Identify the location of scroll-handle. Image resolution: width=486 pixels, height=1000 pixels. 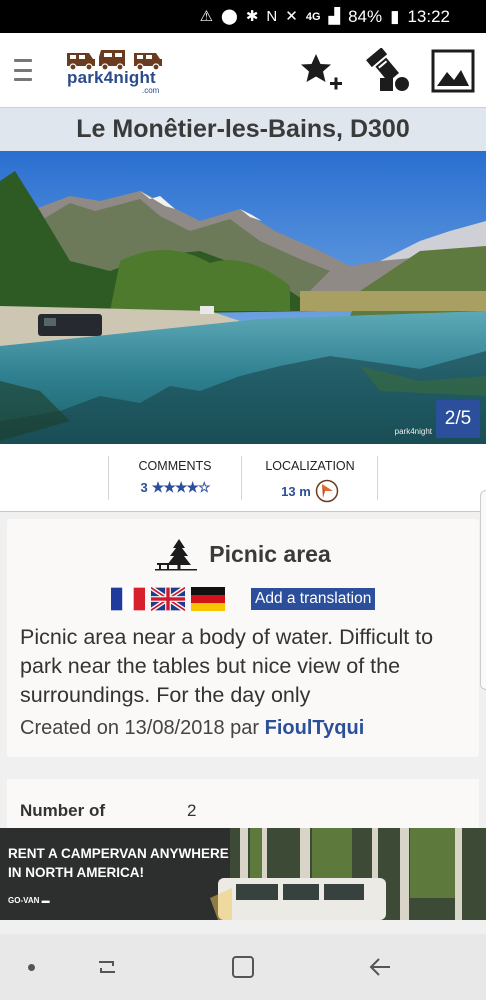
(483, 590).